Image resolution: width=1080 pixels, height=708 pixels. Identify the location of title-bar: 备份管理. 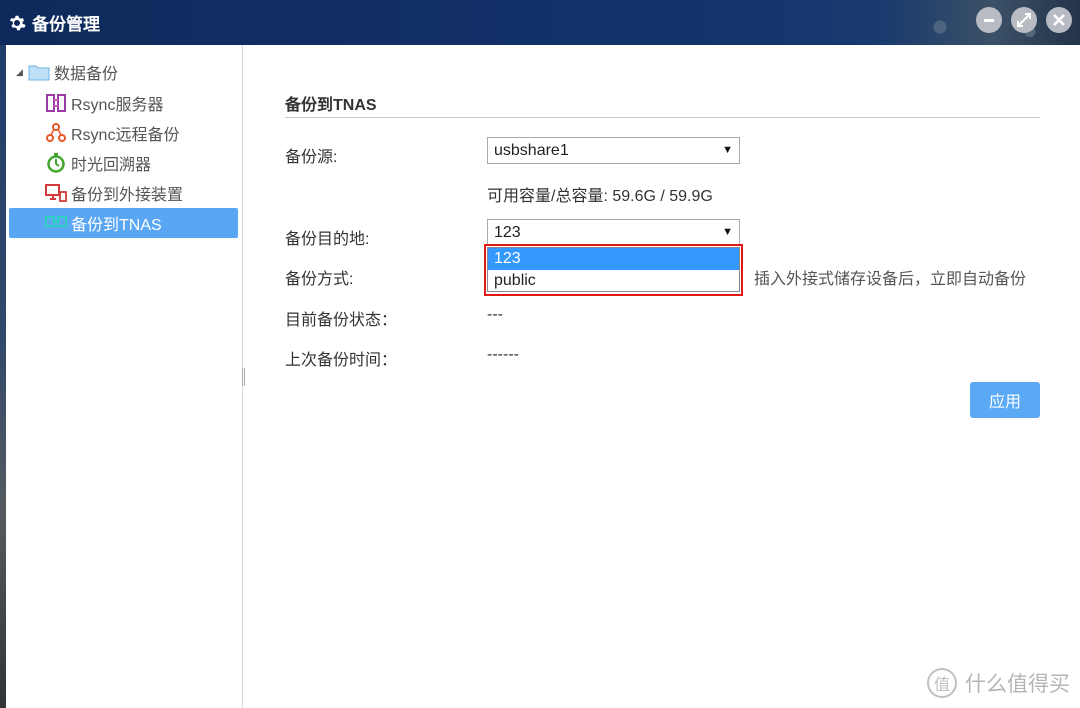
(540, 22).